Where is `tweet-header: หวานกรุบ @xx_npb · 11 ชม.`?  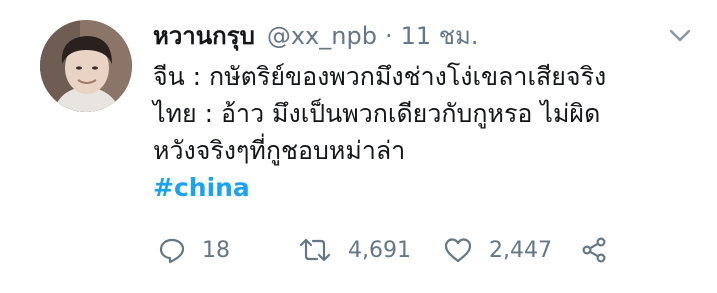
tweet-header: หวานกรุบ @xx_npb · 11 ชม. is located at coordinates (315, 35).